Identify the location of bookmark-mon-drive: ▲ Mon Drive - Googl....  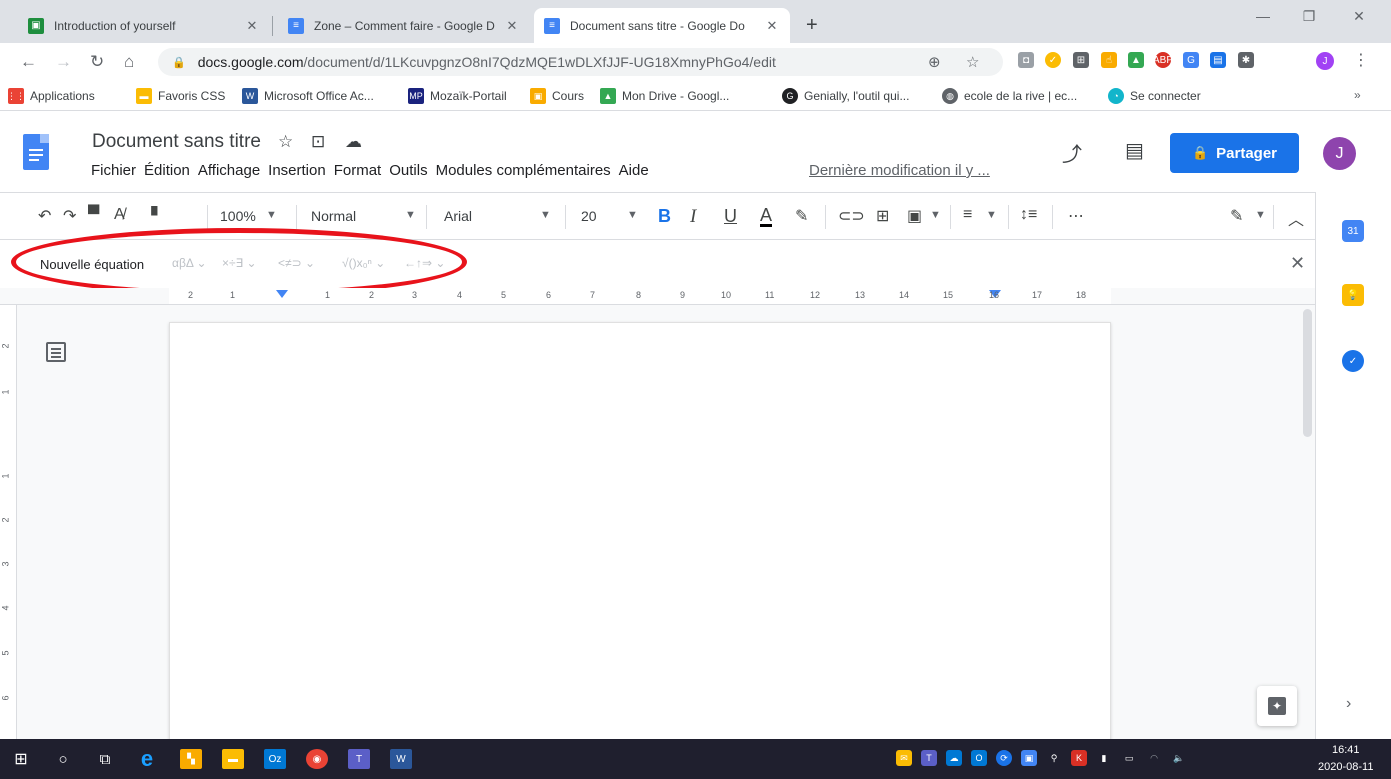
(664, 96).